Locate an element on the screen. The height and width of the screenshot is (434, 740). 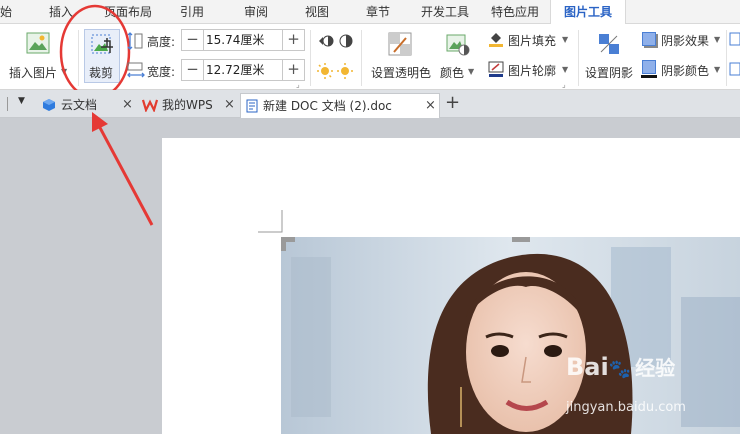
set-transparent-color-label: 设置透明色 is located at coordinates (401, 73).